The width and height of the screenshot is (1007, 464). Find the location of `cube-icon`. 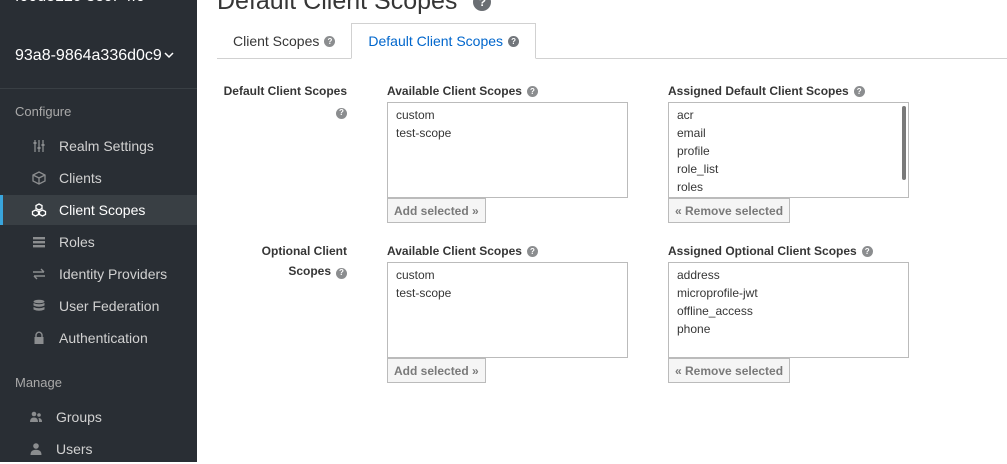

cube-icon is located at coordinates (39, 178).